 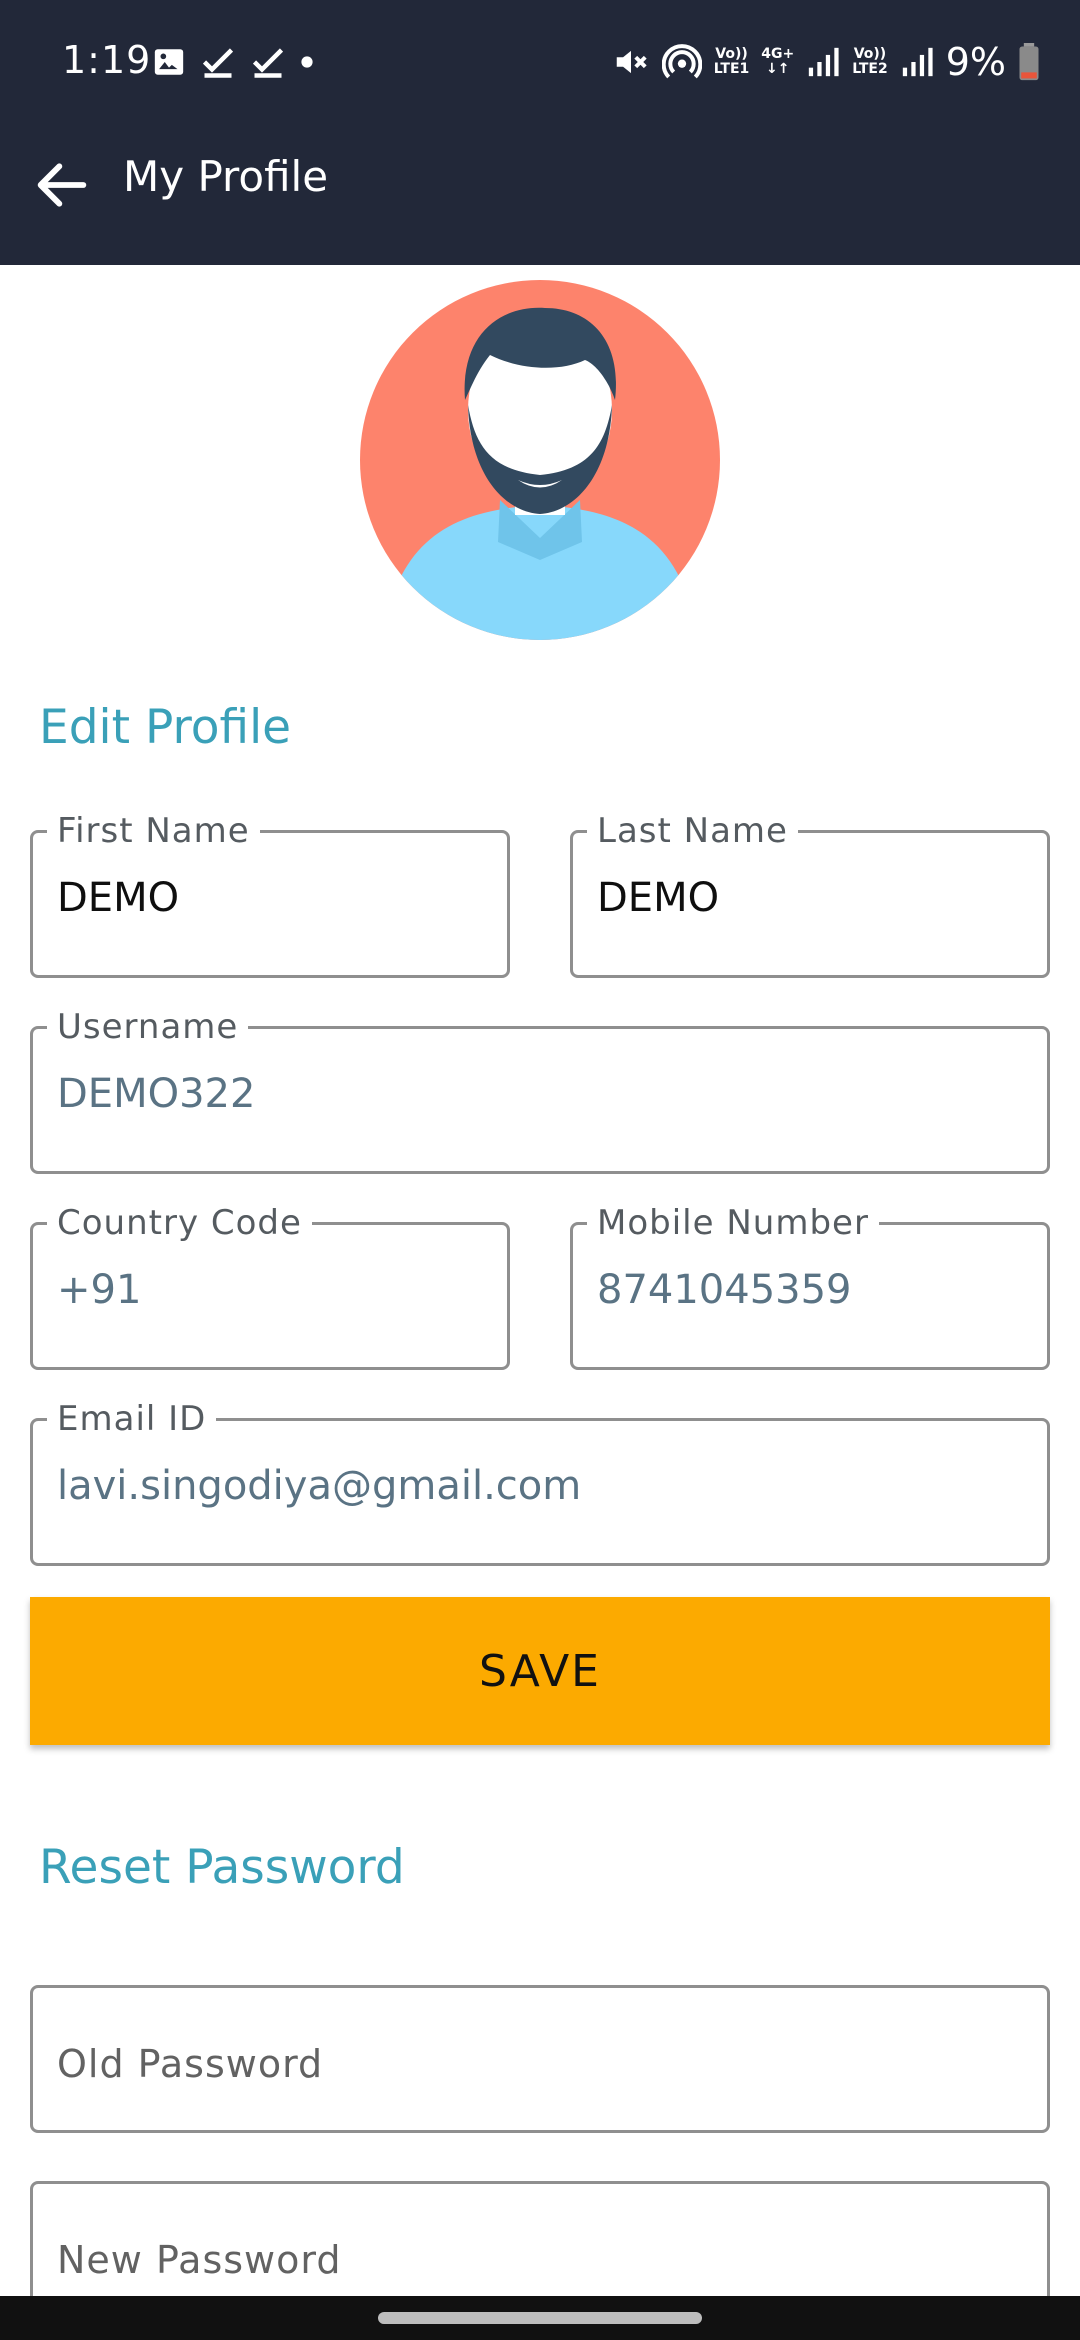 I want to click on home-gesture-handle, so click(x=540, y=2318).